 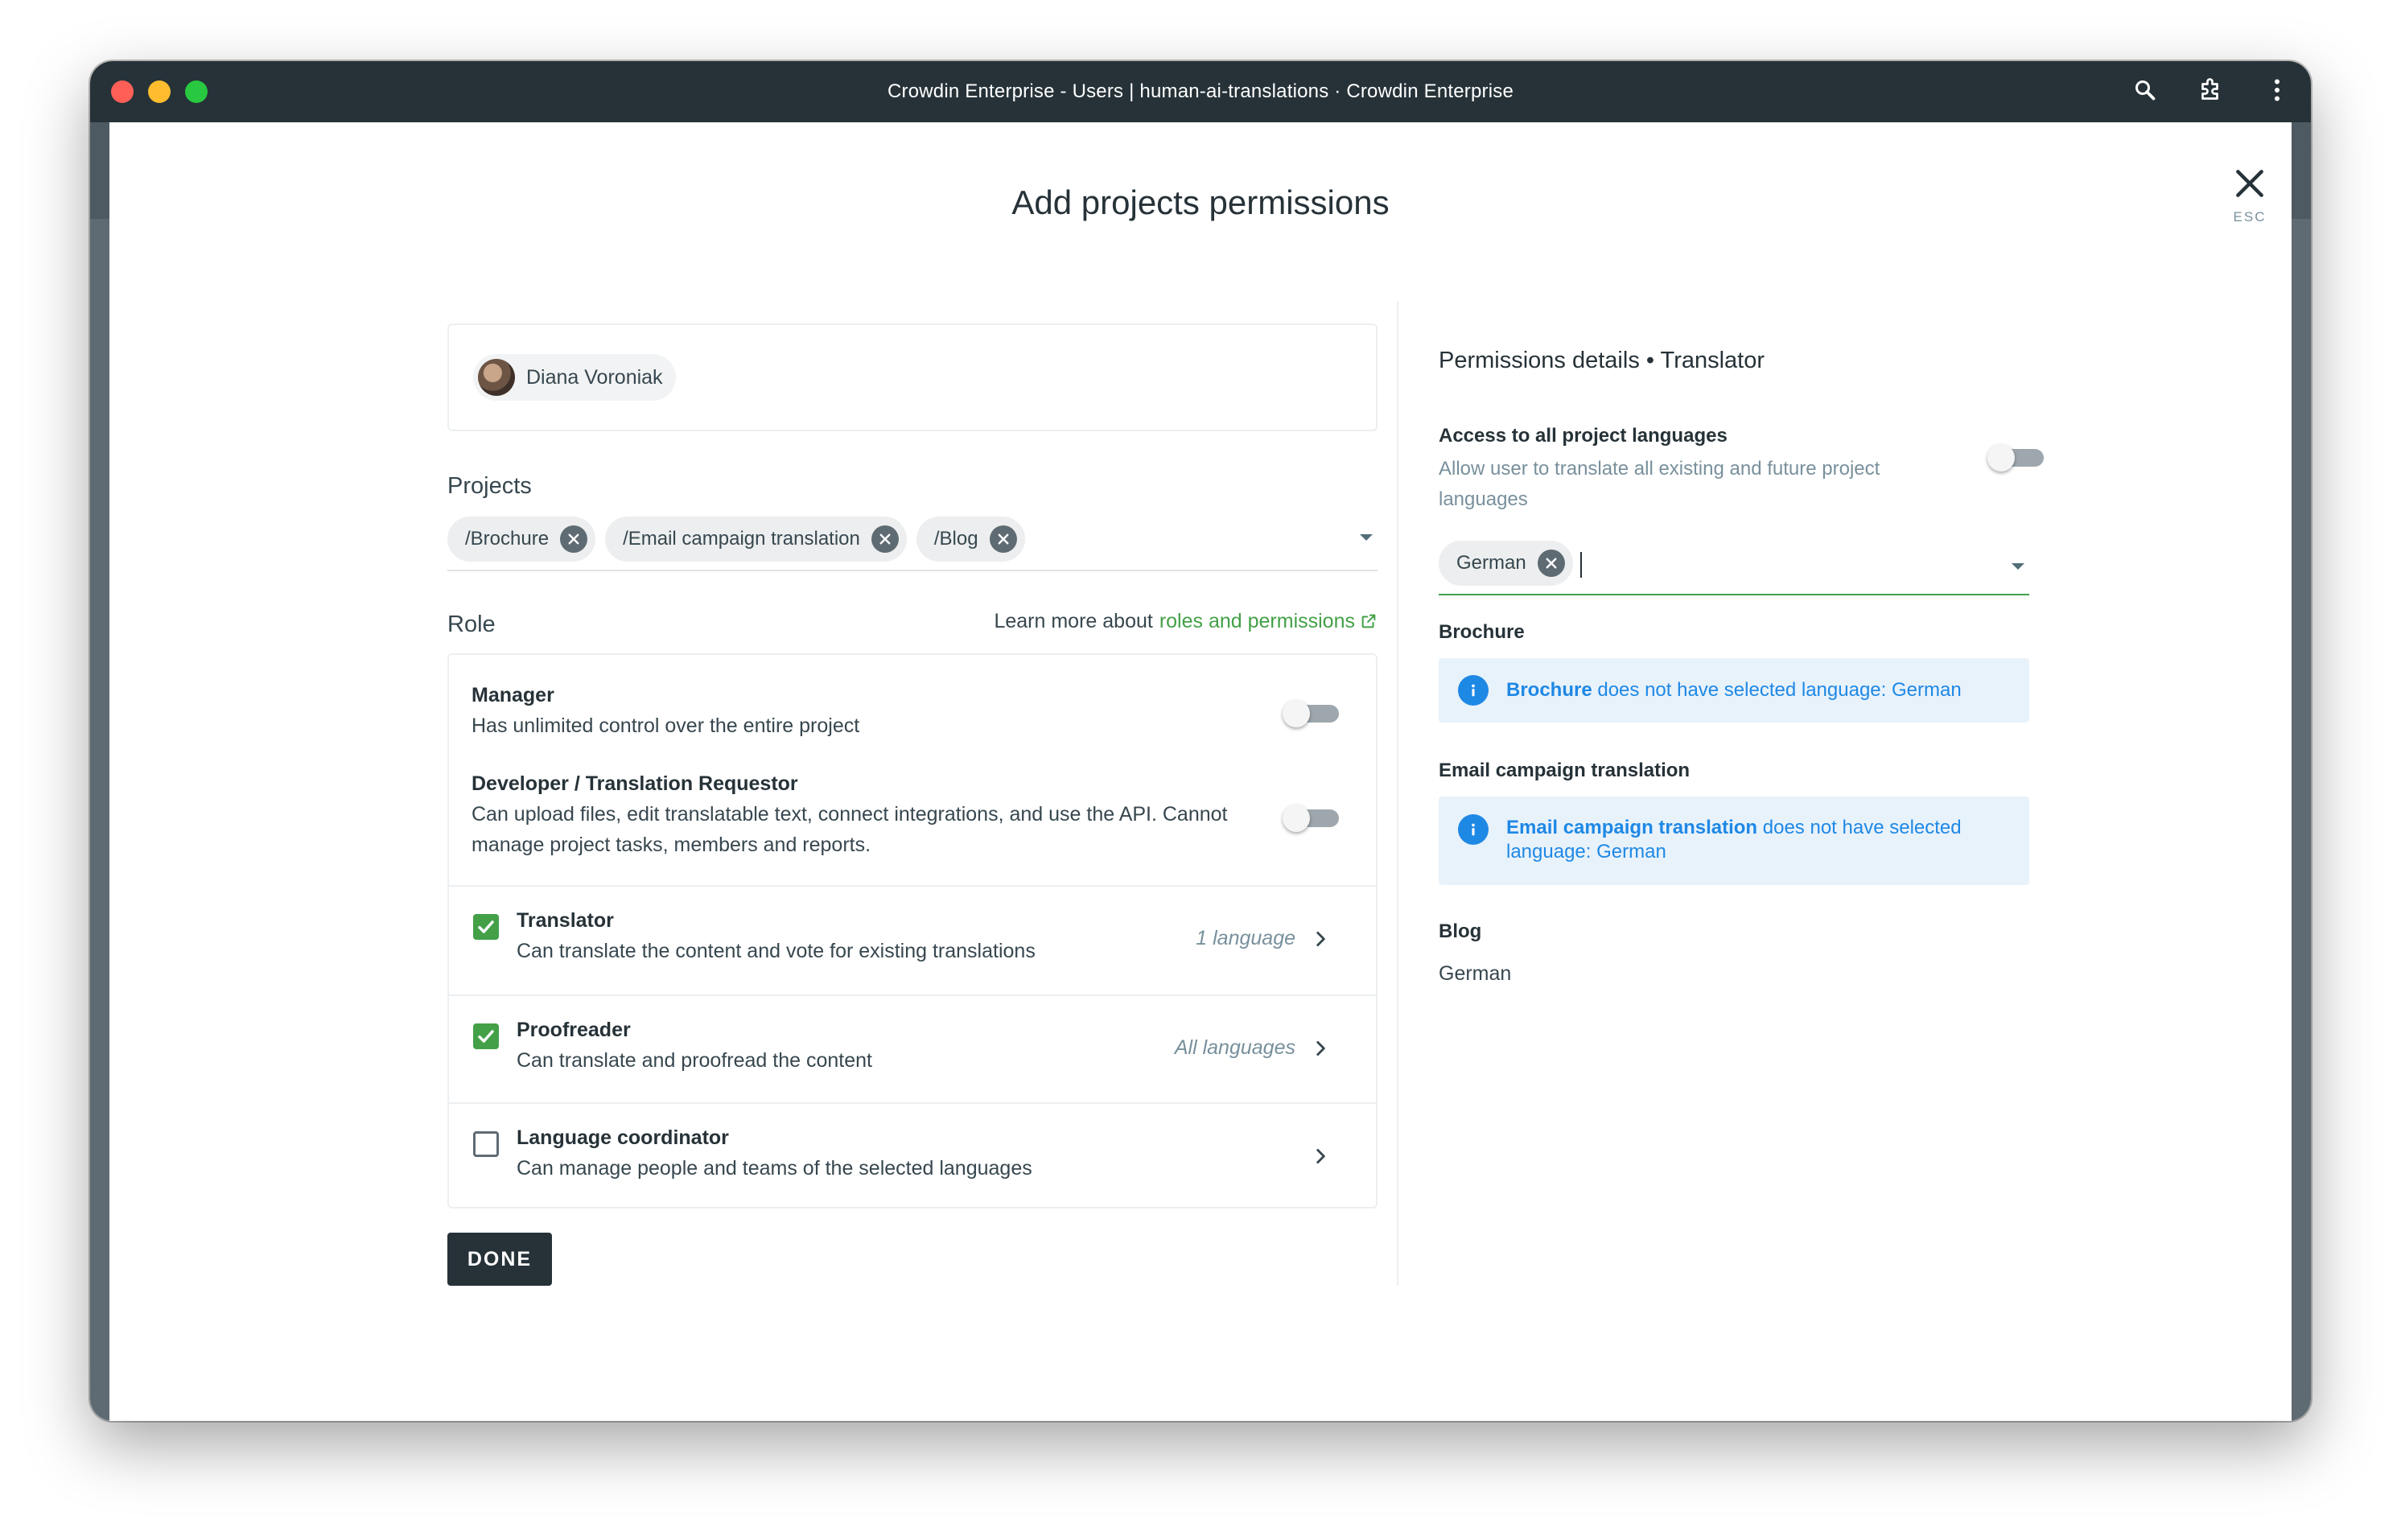 I want to click on role-title: Manager, so click(x=513, y=695).